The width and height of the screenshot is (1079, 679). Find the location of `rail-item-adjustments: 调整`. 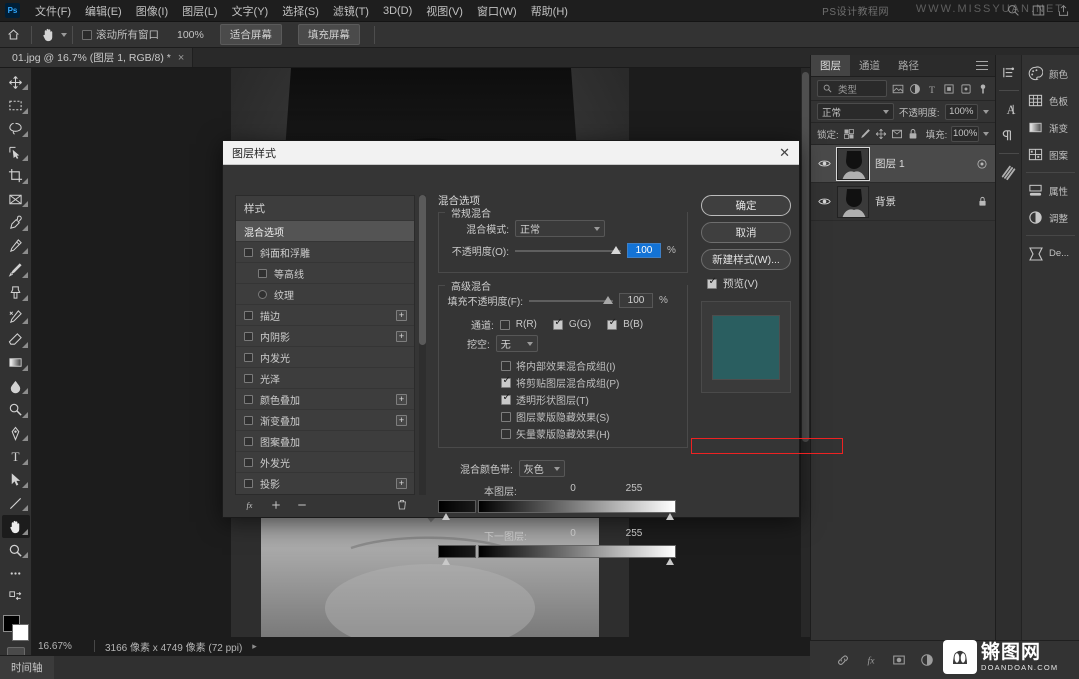

rail-item-adjustments: 调整 is located at coordinates (1050, 217).